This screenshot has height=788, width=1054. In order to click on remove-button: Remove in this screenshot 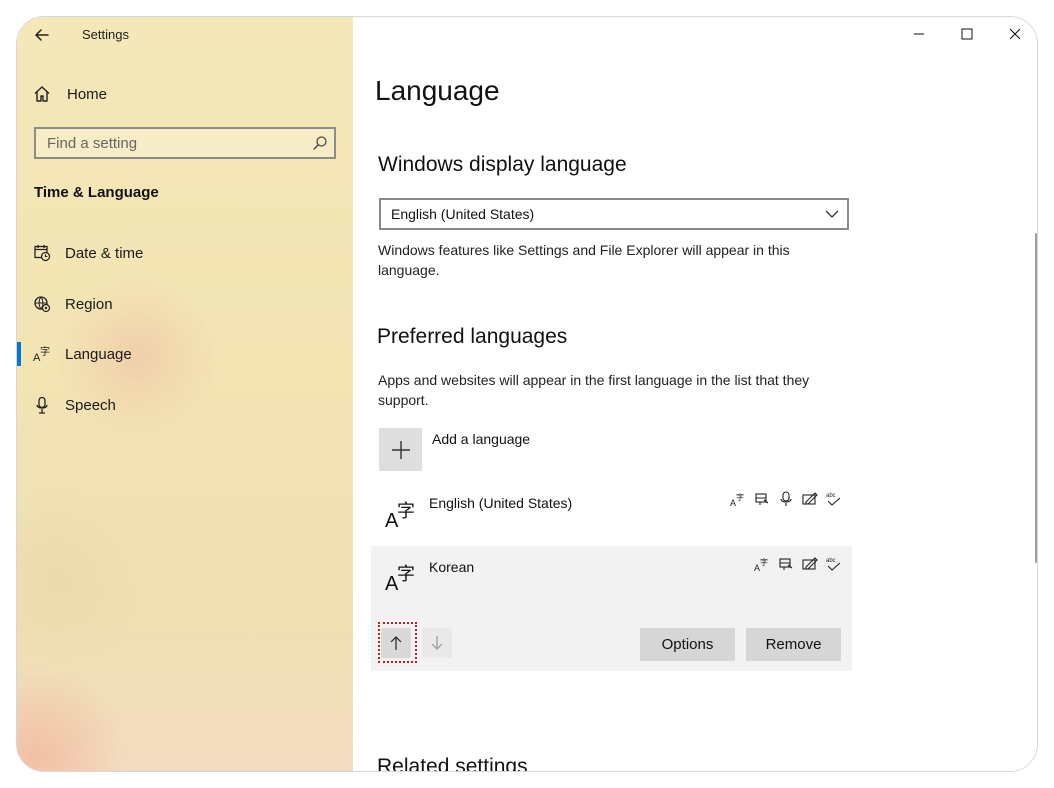, I will do `click(793, 644)`.